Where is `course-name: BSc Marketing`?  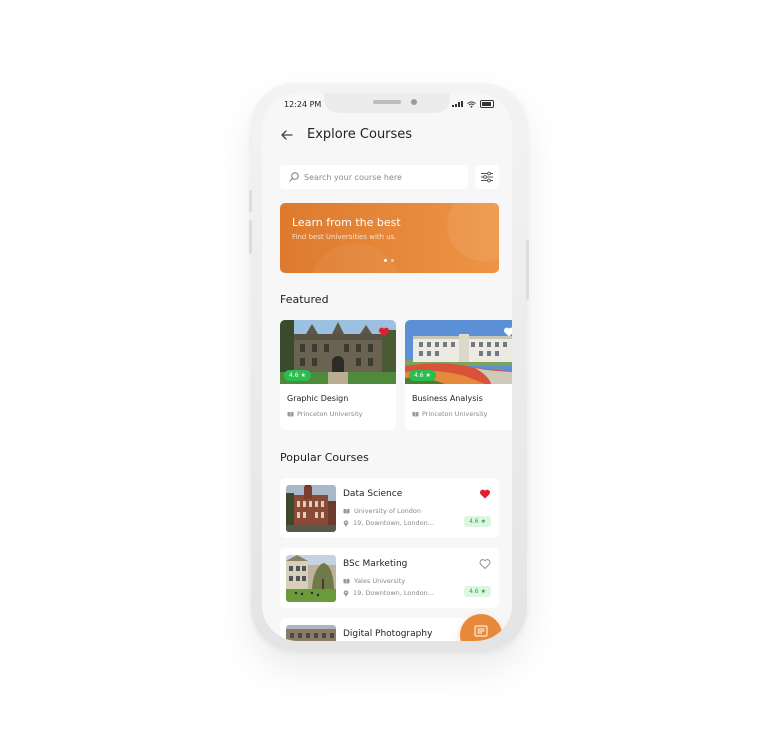
course-name: BSc Marketing is located at coordinates (375, 564).